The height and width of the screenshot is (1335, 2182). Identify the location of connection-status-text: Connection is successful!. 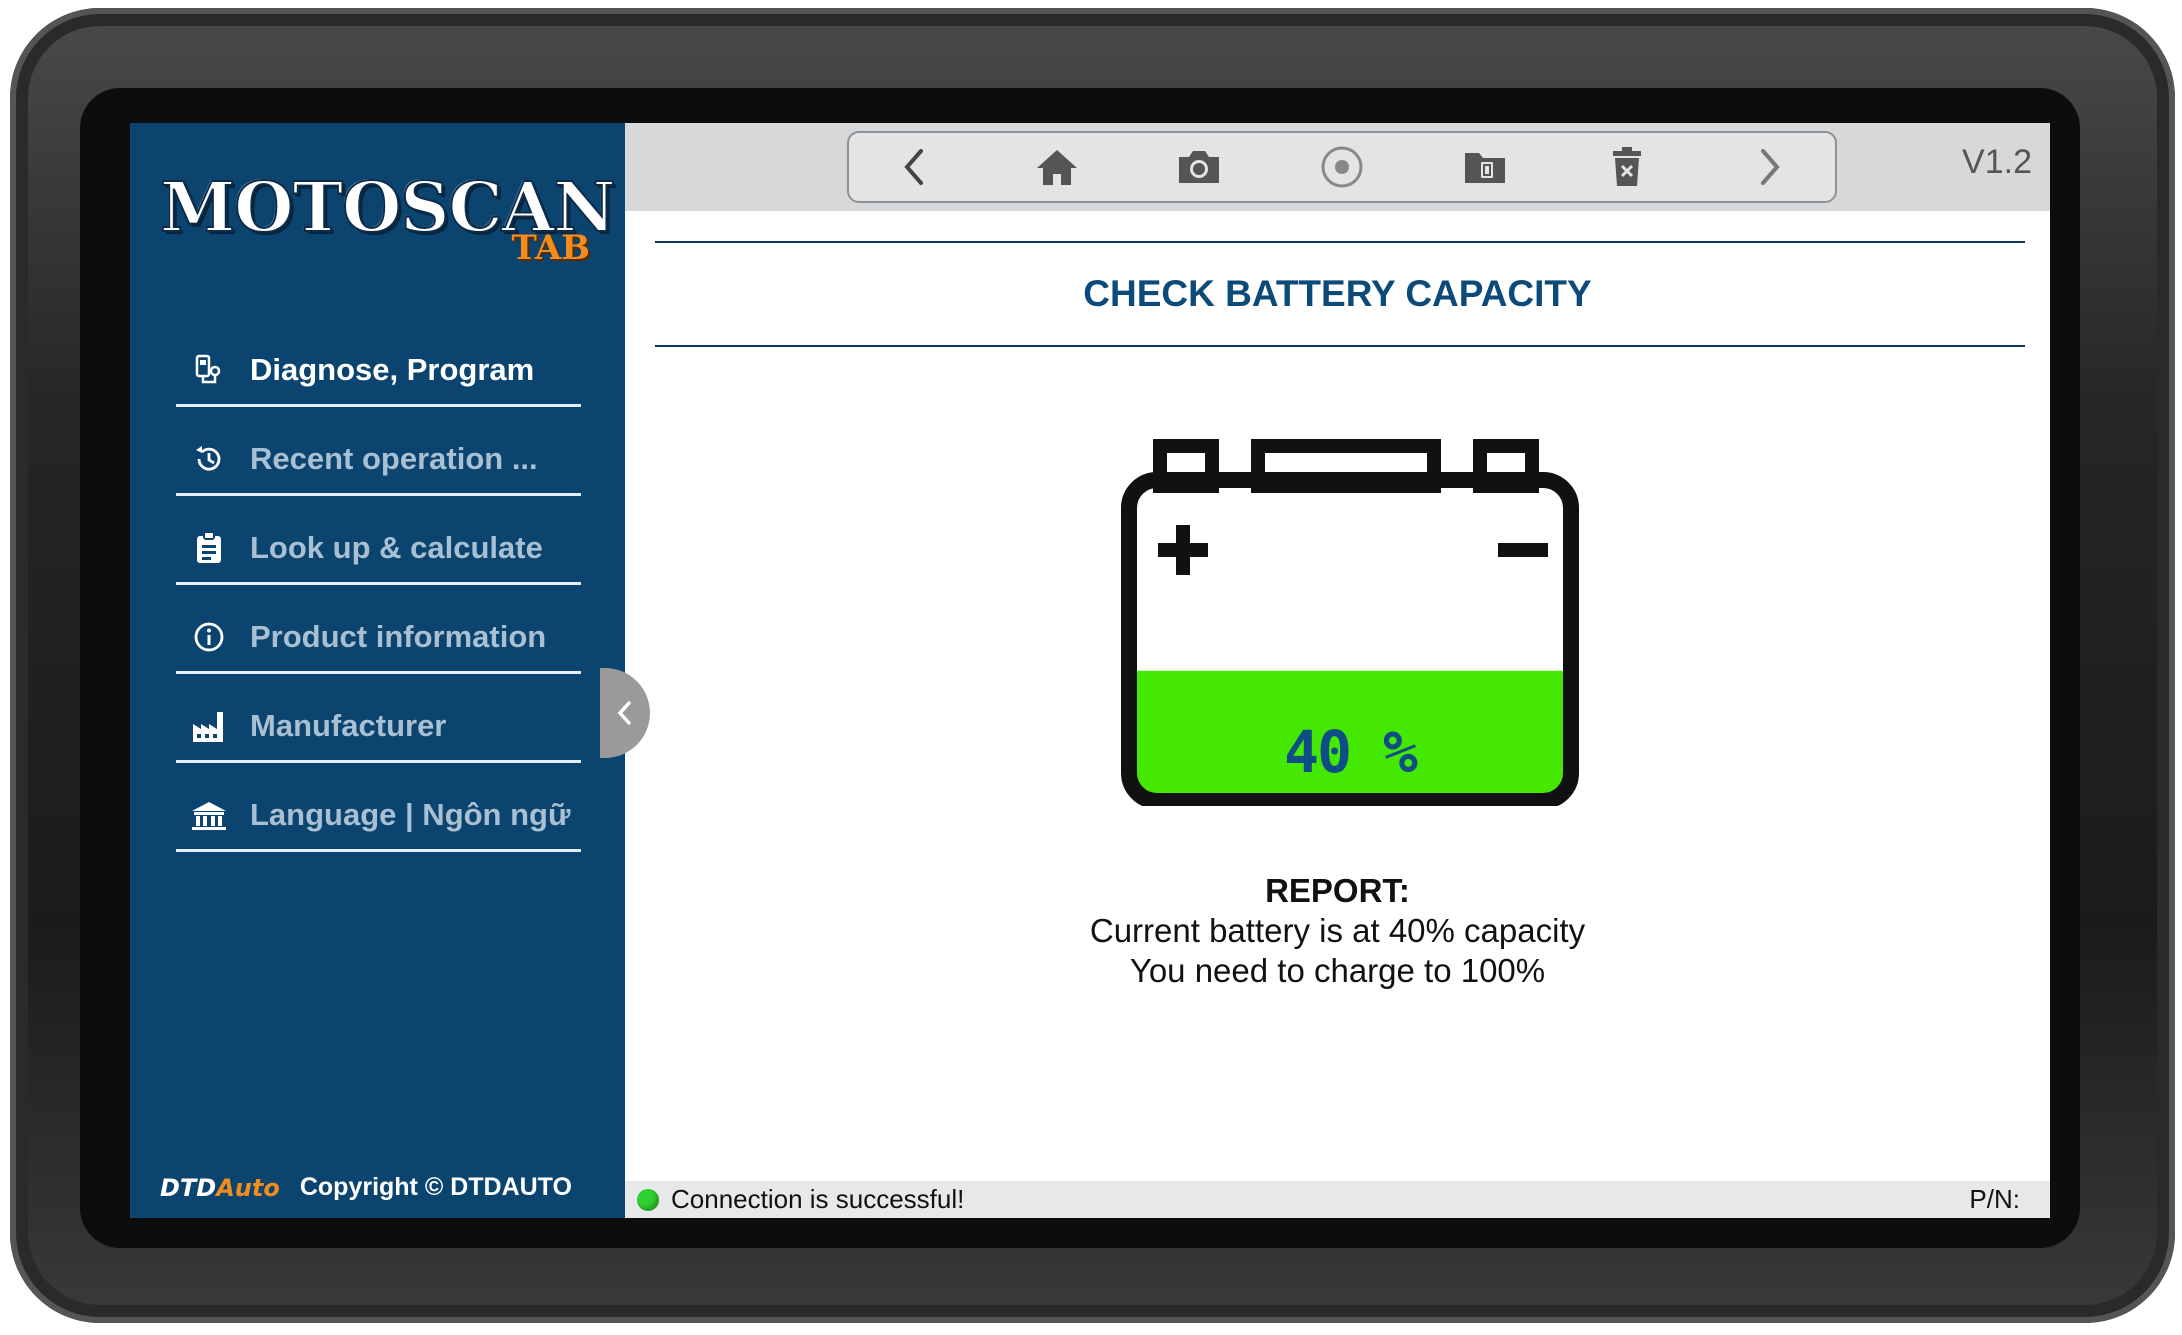
(818, 1199).